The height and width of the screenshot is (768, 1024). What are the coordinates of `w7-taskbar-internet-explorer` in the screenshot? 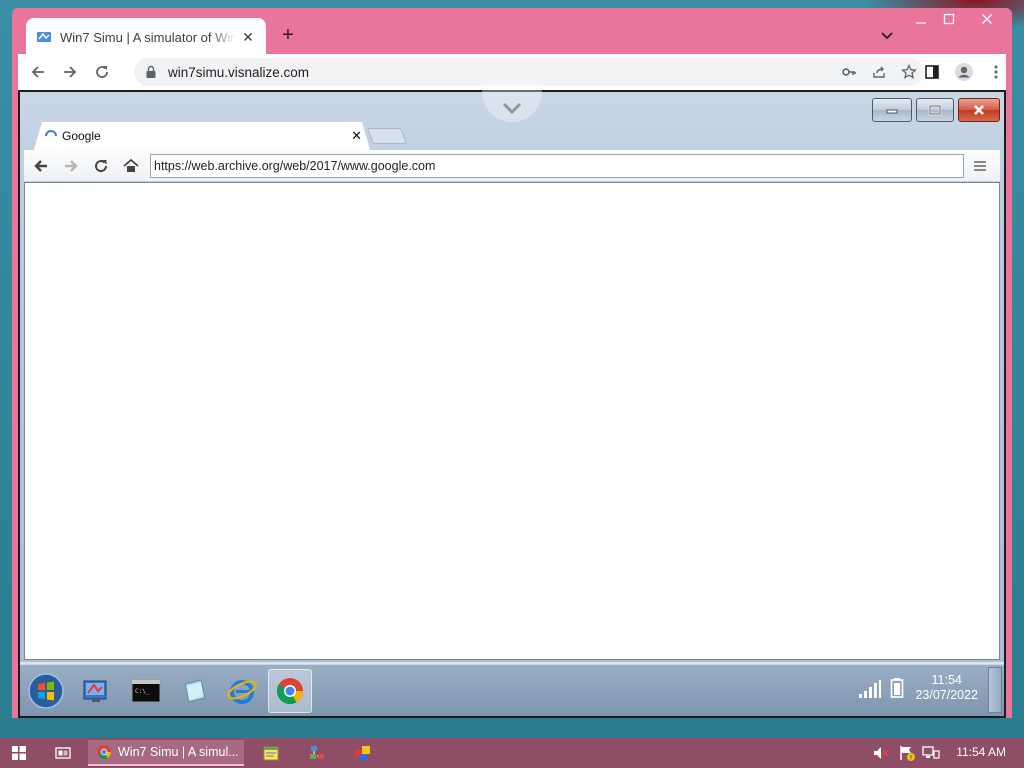 It's located at (242, 691).